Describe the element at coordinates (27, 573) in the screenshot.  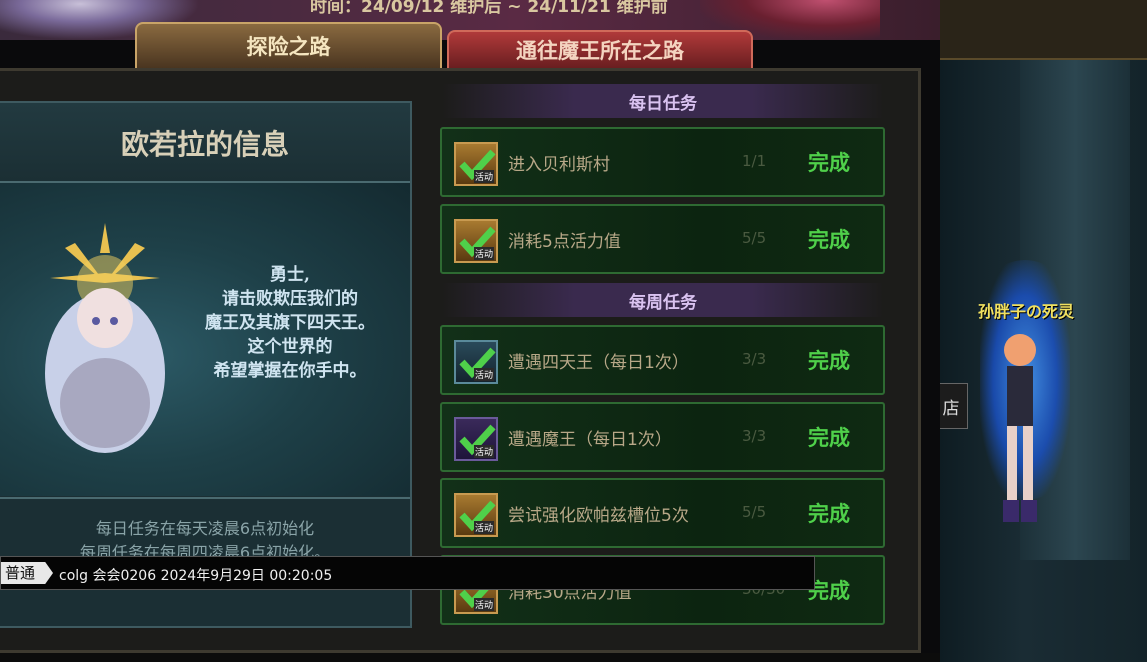
I see `chat-channel-selector: 普通` at that location.